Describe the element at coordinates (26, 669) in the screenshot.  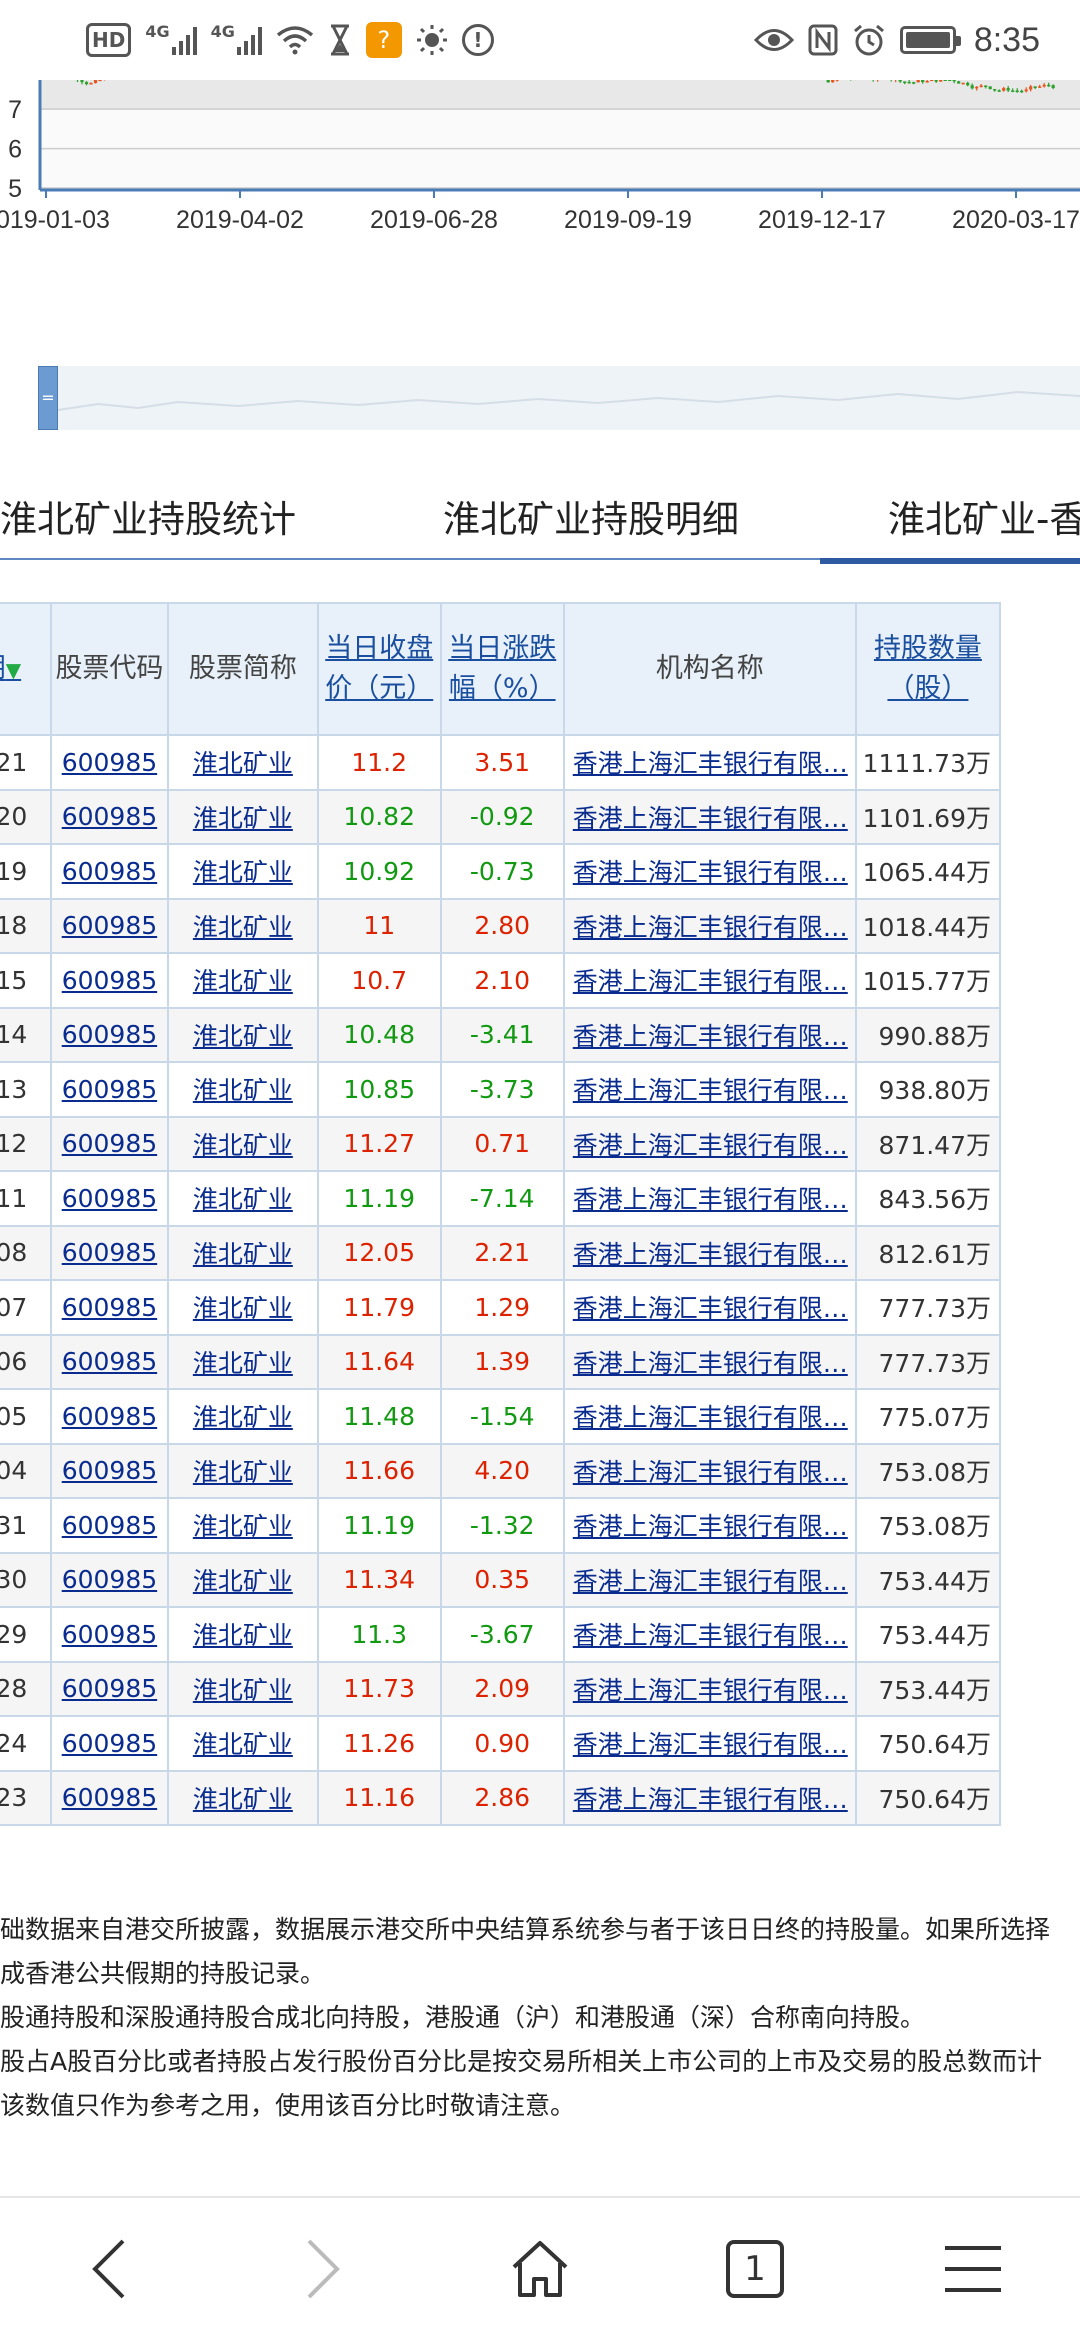
I see `header-date: 日期▼` at that location.